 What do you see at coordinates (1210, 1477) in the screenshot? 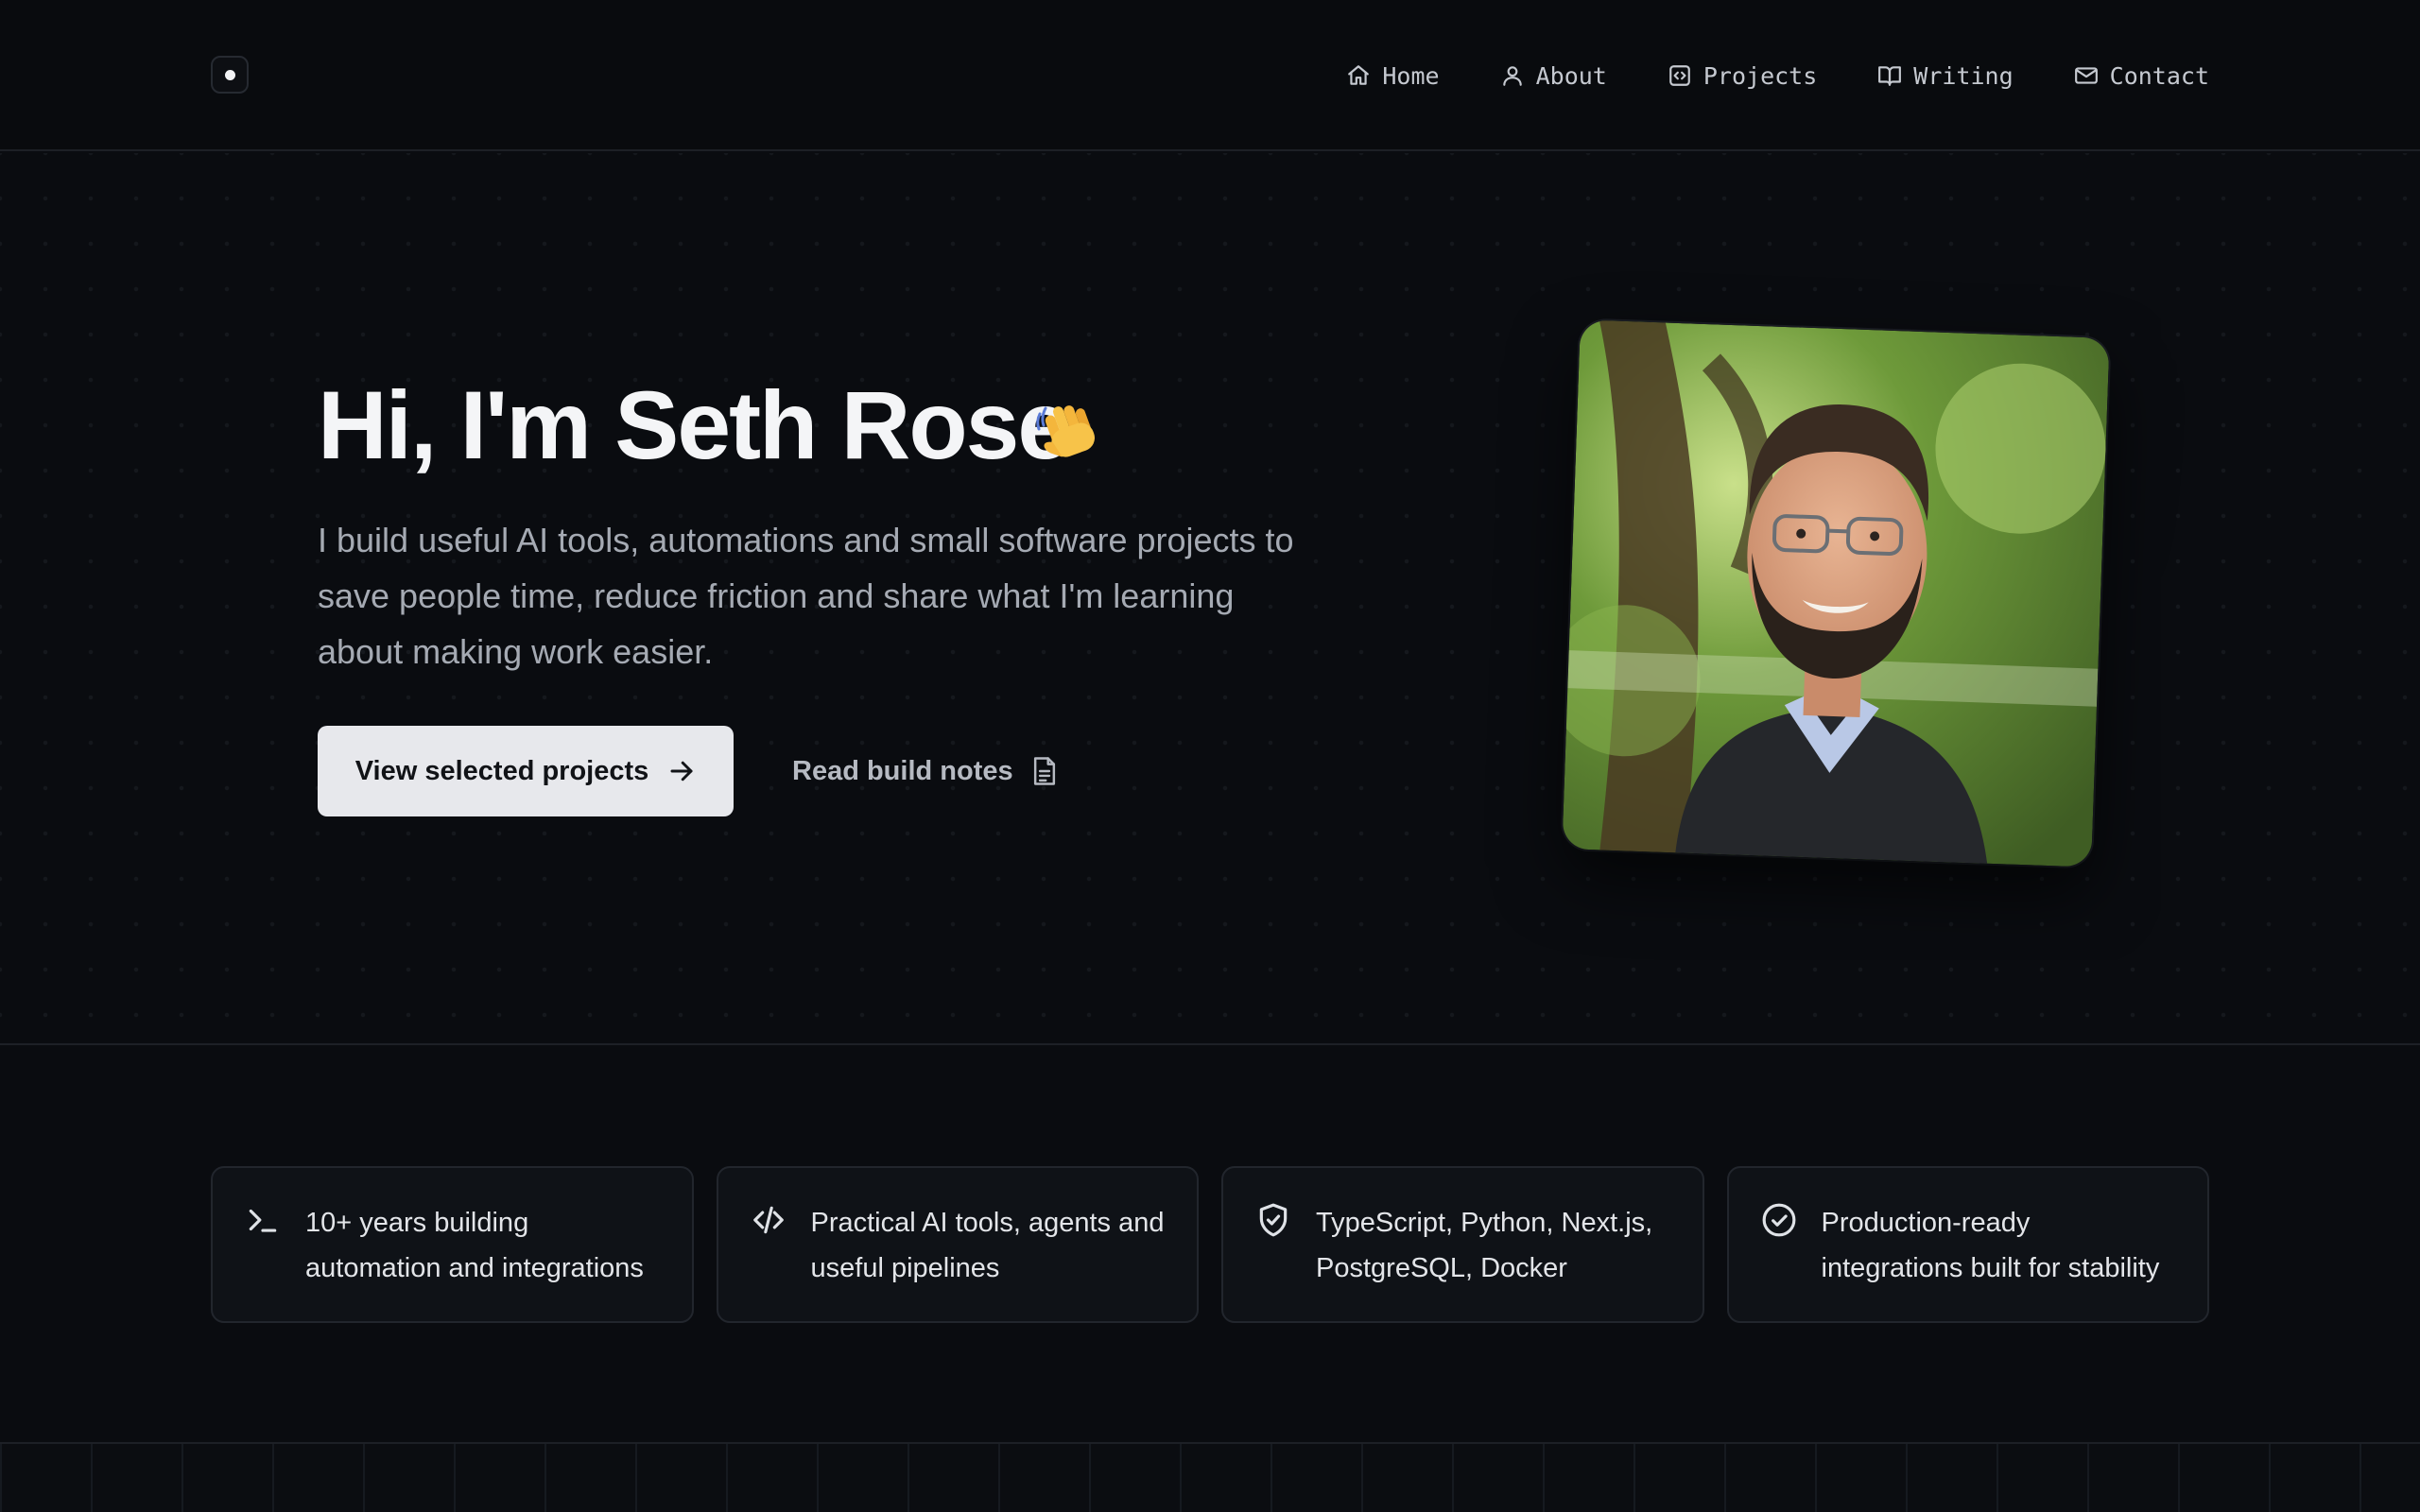
I see `bottom-grid-strip` at bounding box center [1210, 1477].